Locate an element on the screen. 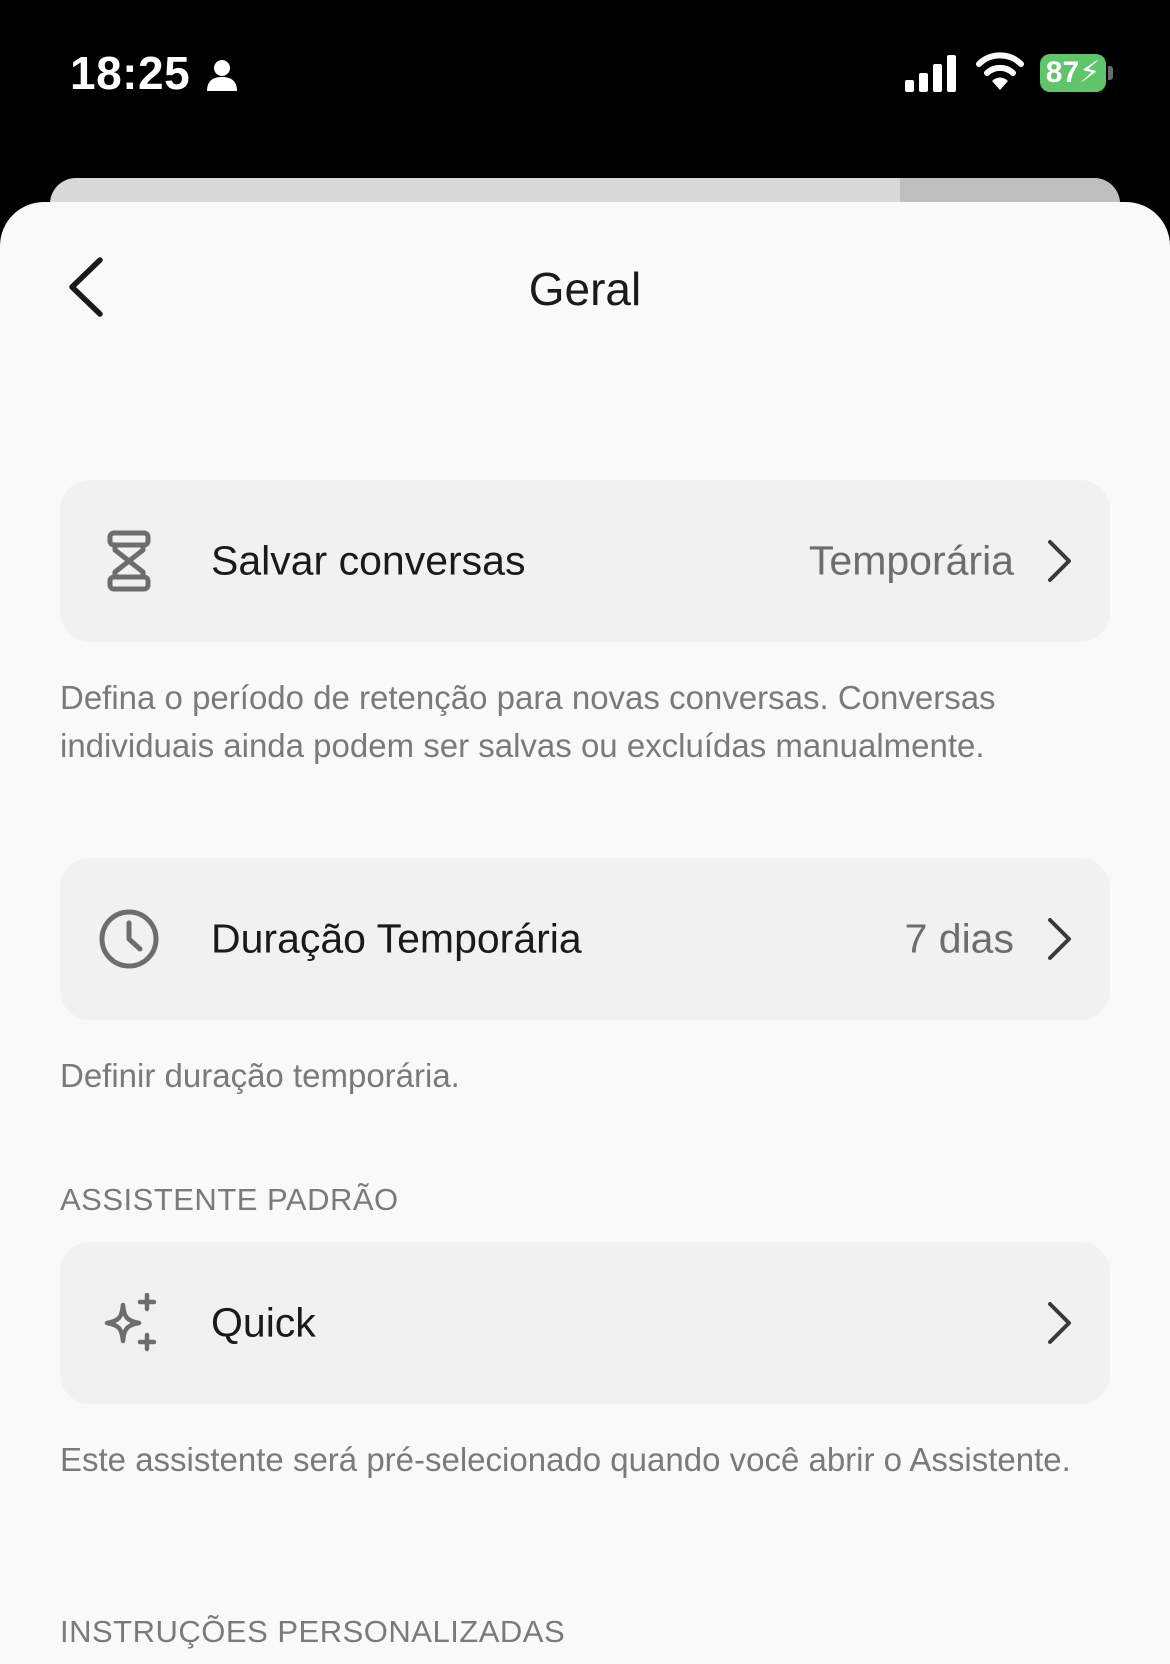 This screenshot has width=1170, height=1664. charging-icon: ⚡ is located at coordinates (1090, 72).